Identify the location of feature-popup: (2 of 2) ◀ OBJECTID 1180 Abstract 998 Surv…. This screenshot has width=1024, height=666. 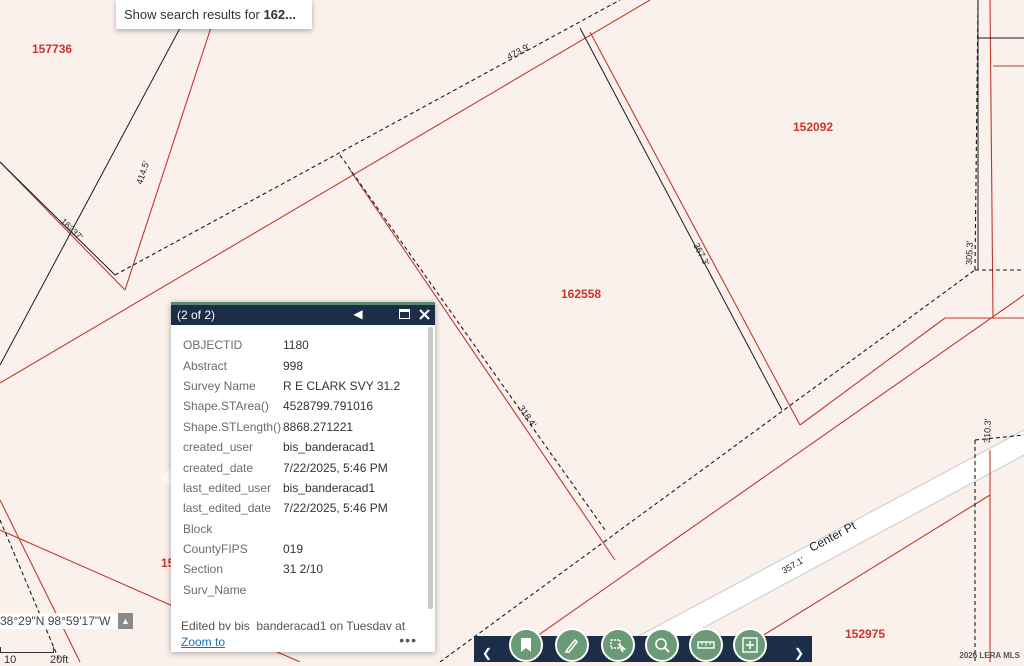
(303, 477).